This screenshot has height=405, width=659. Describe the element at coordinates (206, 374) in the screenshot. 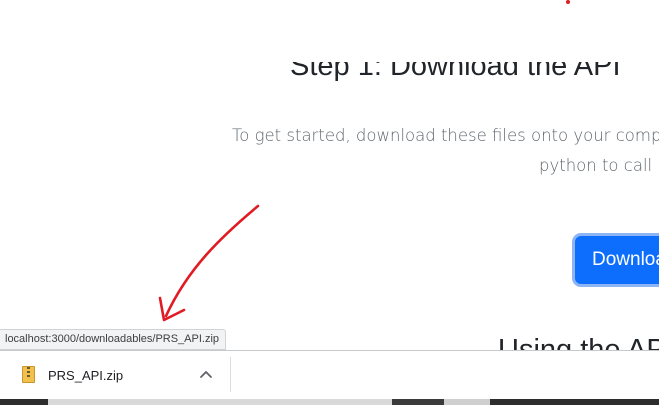

I see `chevron-up-icon` at that location.